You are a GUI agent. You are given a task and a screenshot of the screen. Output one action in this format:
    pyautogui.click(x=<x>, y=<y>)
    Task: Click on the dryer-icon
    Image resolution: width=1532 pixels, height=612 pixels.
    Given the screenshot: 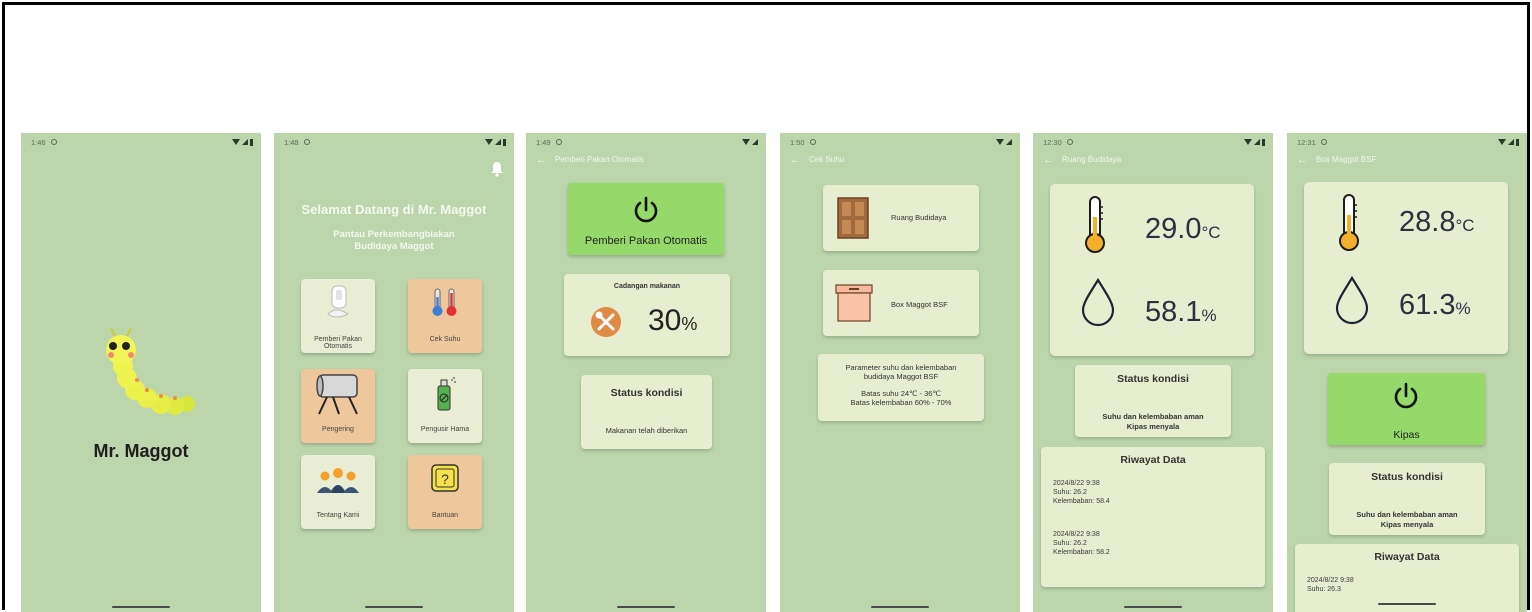 What is the action you would take?
    pyautogui.click(x=337, y=394)
    